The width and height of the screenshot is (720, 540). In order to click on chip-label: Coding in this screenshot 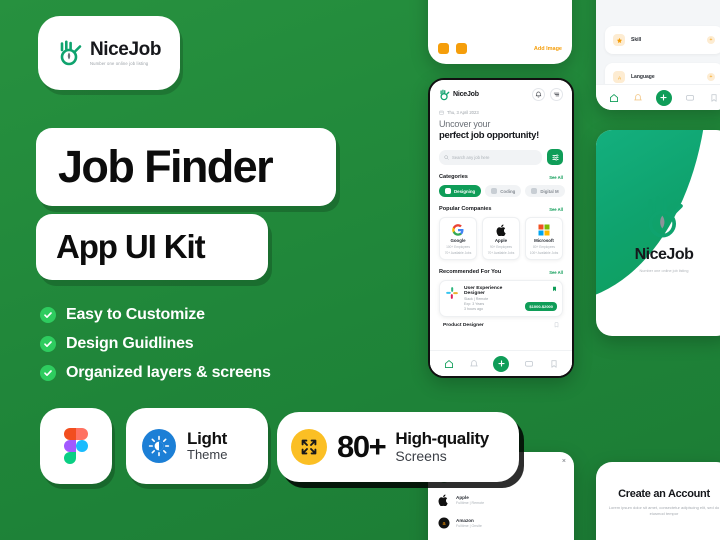, I will do `click(508, 191)`.